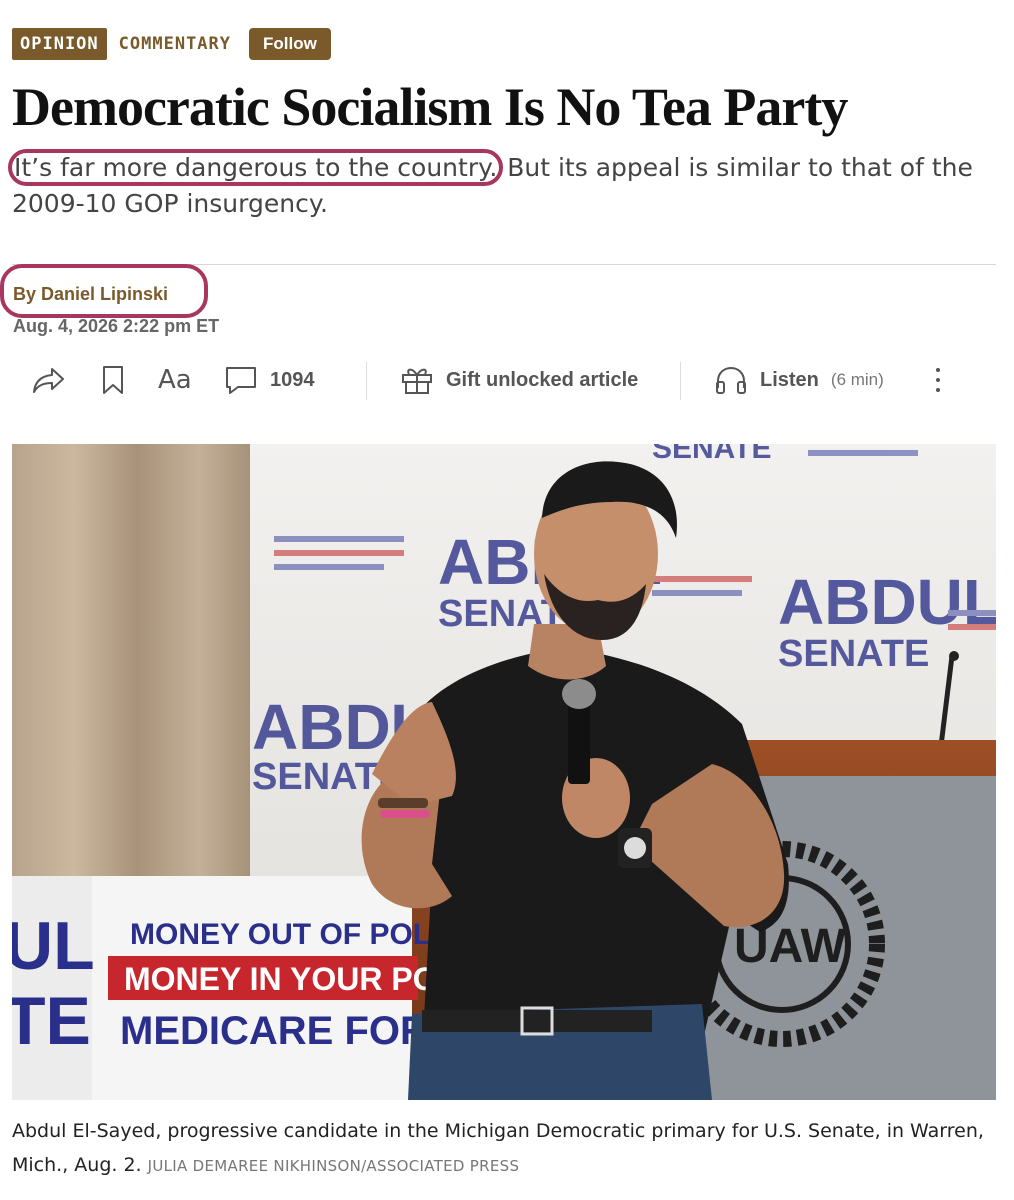  I want to click on section-header: OPINION COMMENTARY Follow, so click(171, 44).